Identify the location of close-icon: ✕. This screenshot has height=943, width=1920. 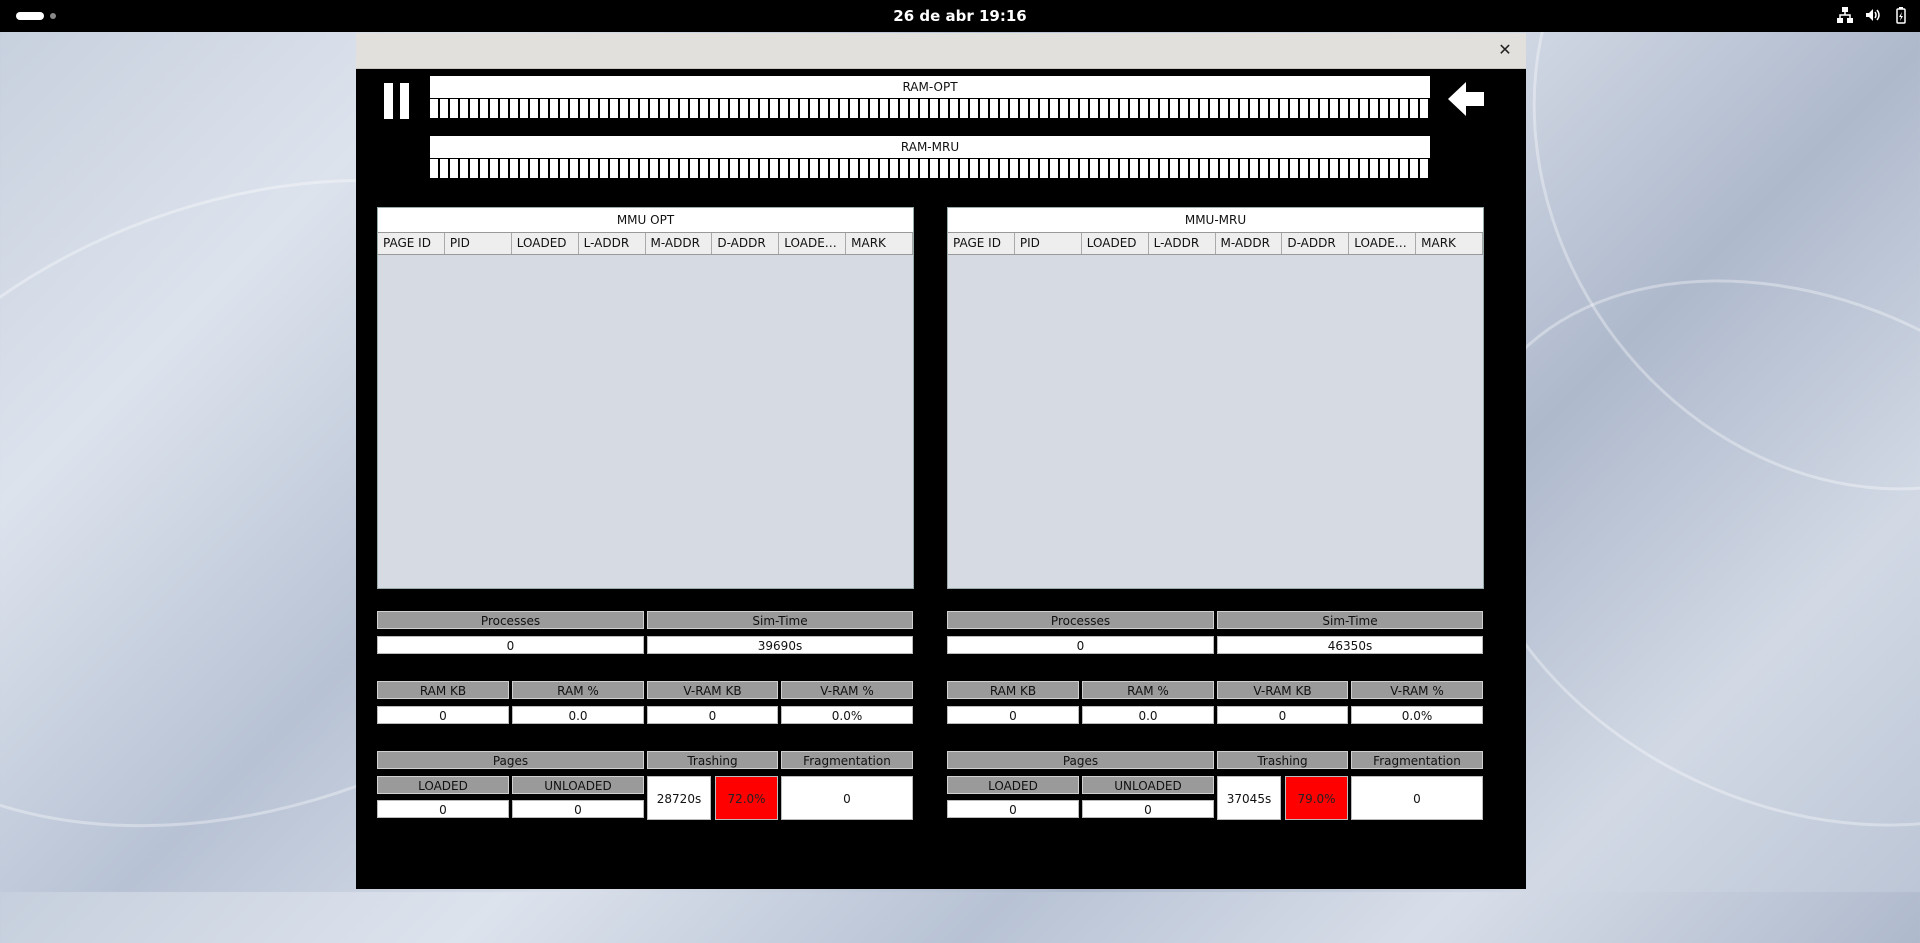
(1505, 50).